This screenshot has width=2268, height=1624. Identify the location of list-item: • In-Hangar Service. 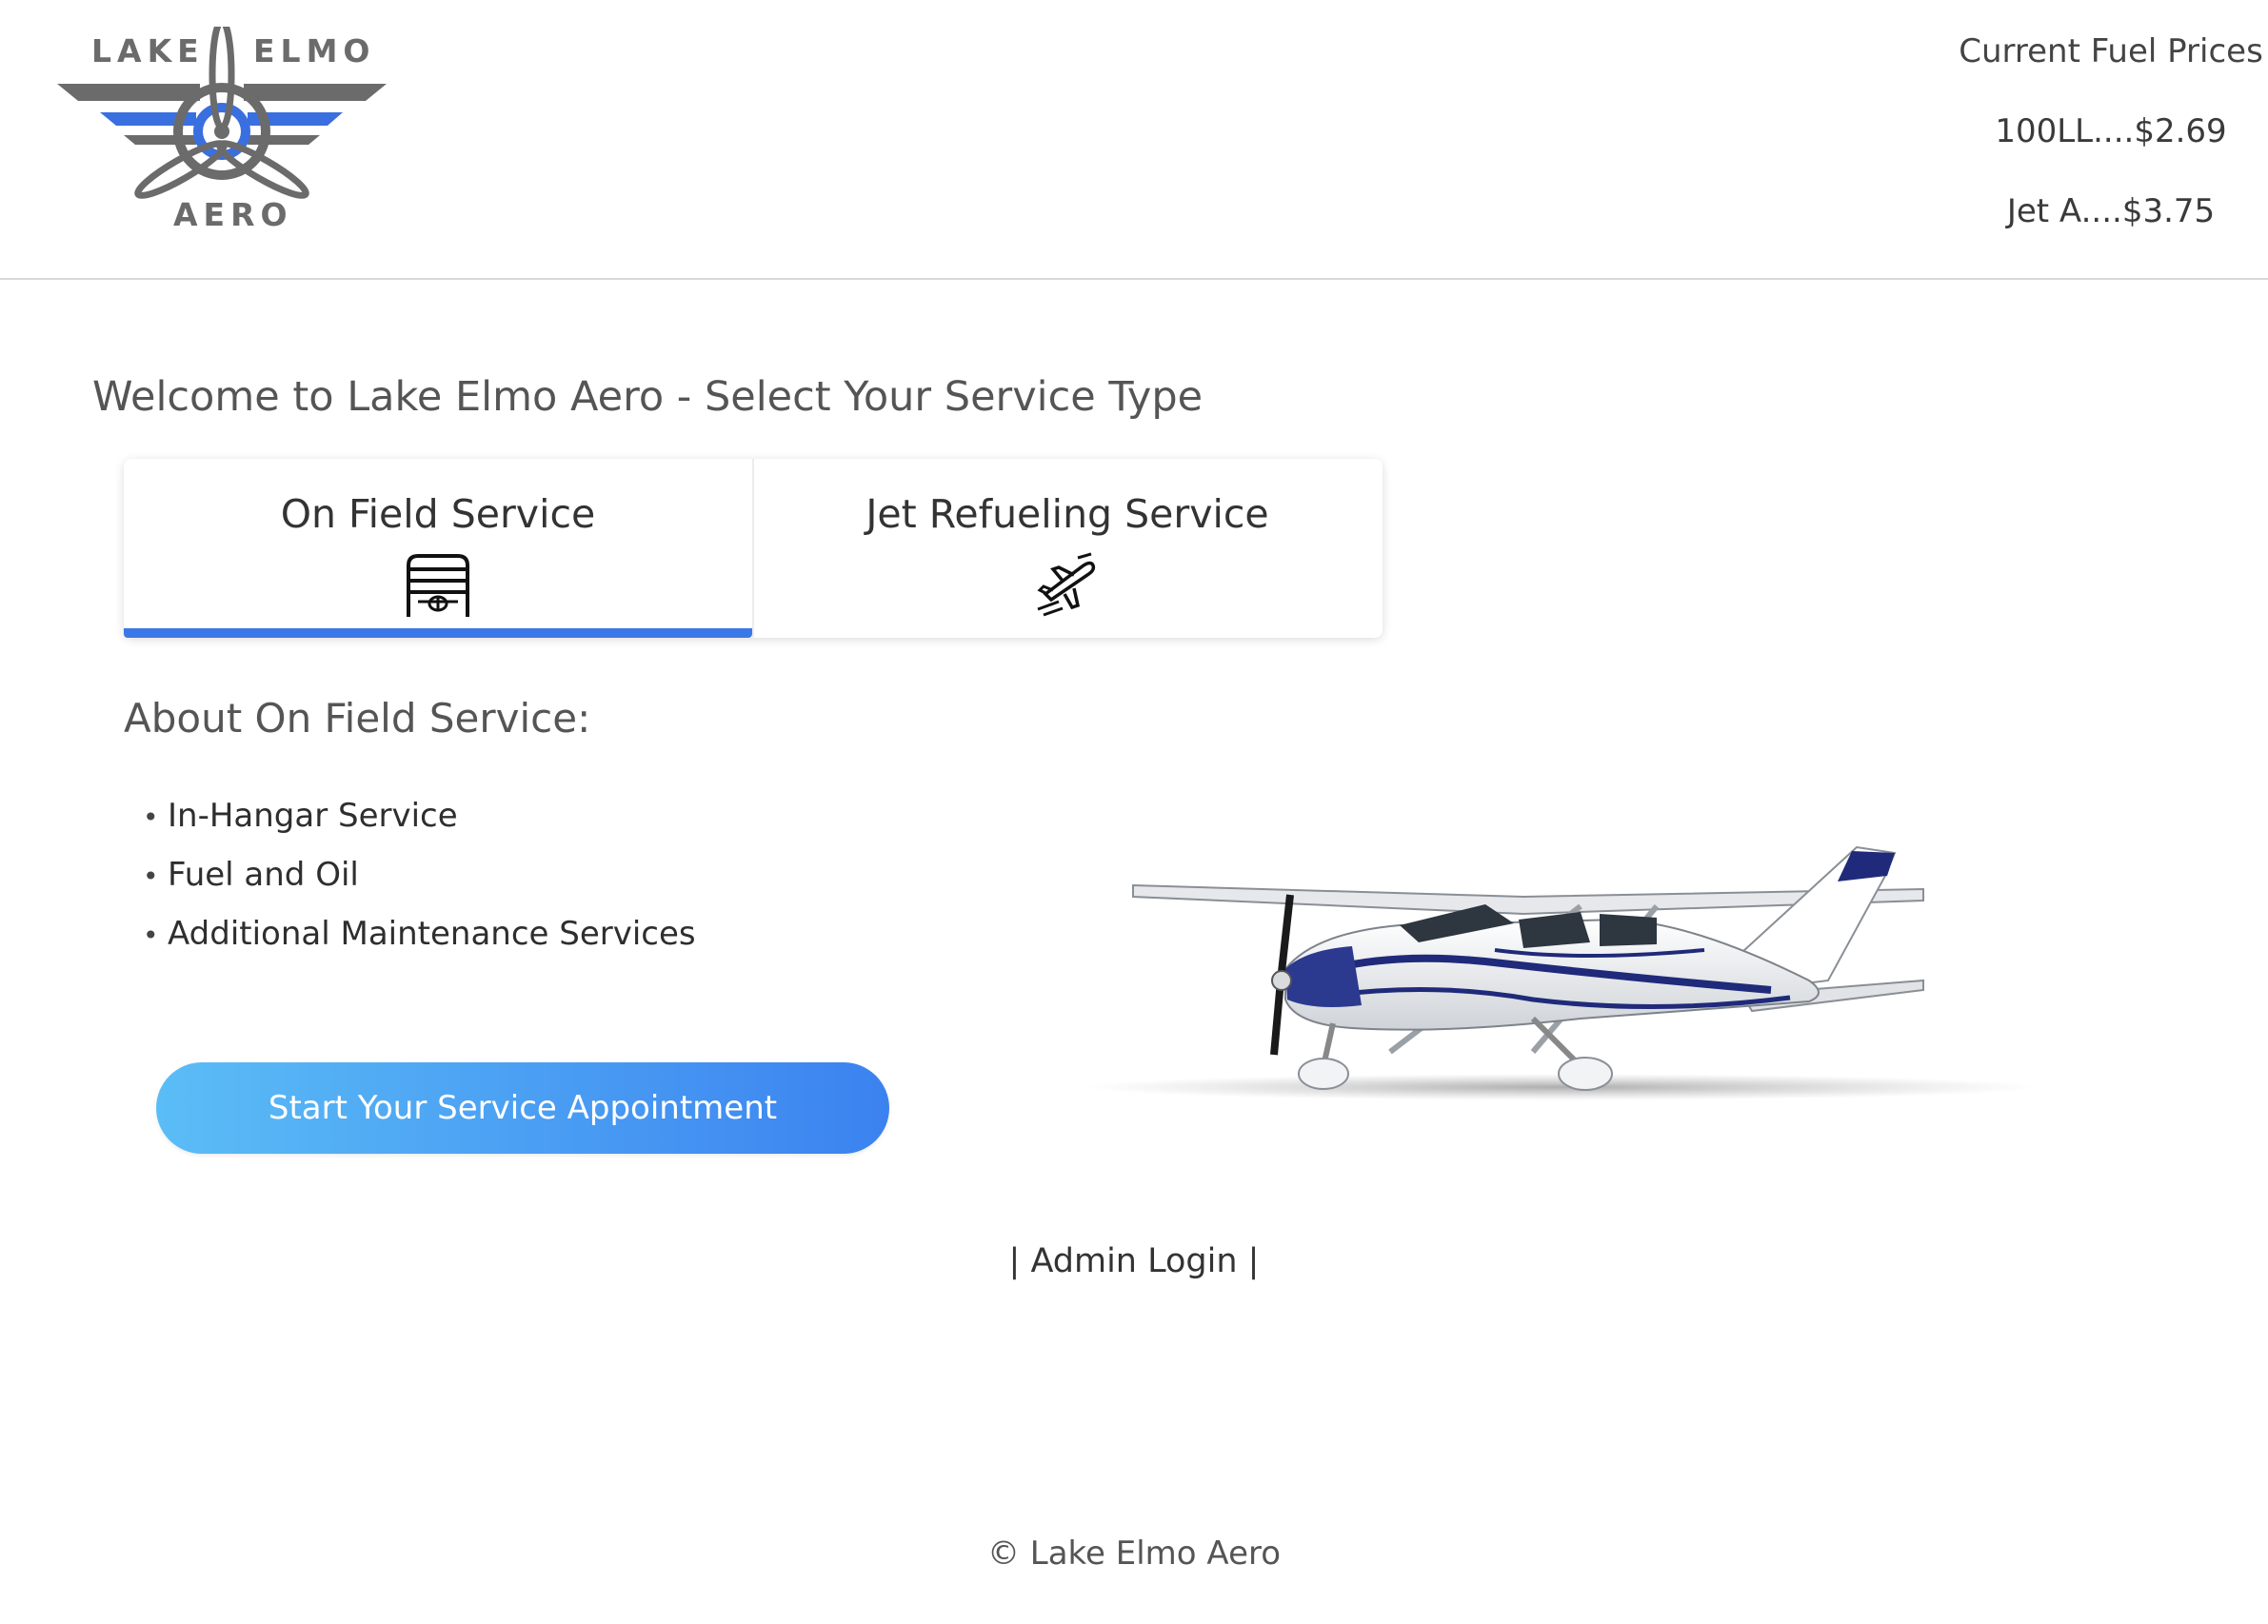
(419, 819).